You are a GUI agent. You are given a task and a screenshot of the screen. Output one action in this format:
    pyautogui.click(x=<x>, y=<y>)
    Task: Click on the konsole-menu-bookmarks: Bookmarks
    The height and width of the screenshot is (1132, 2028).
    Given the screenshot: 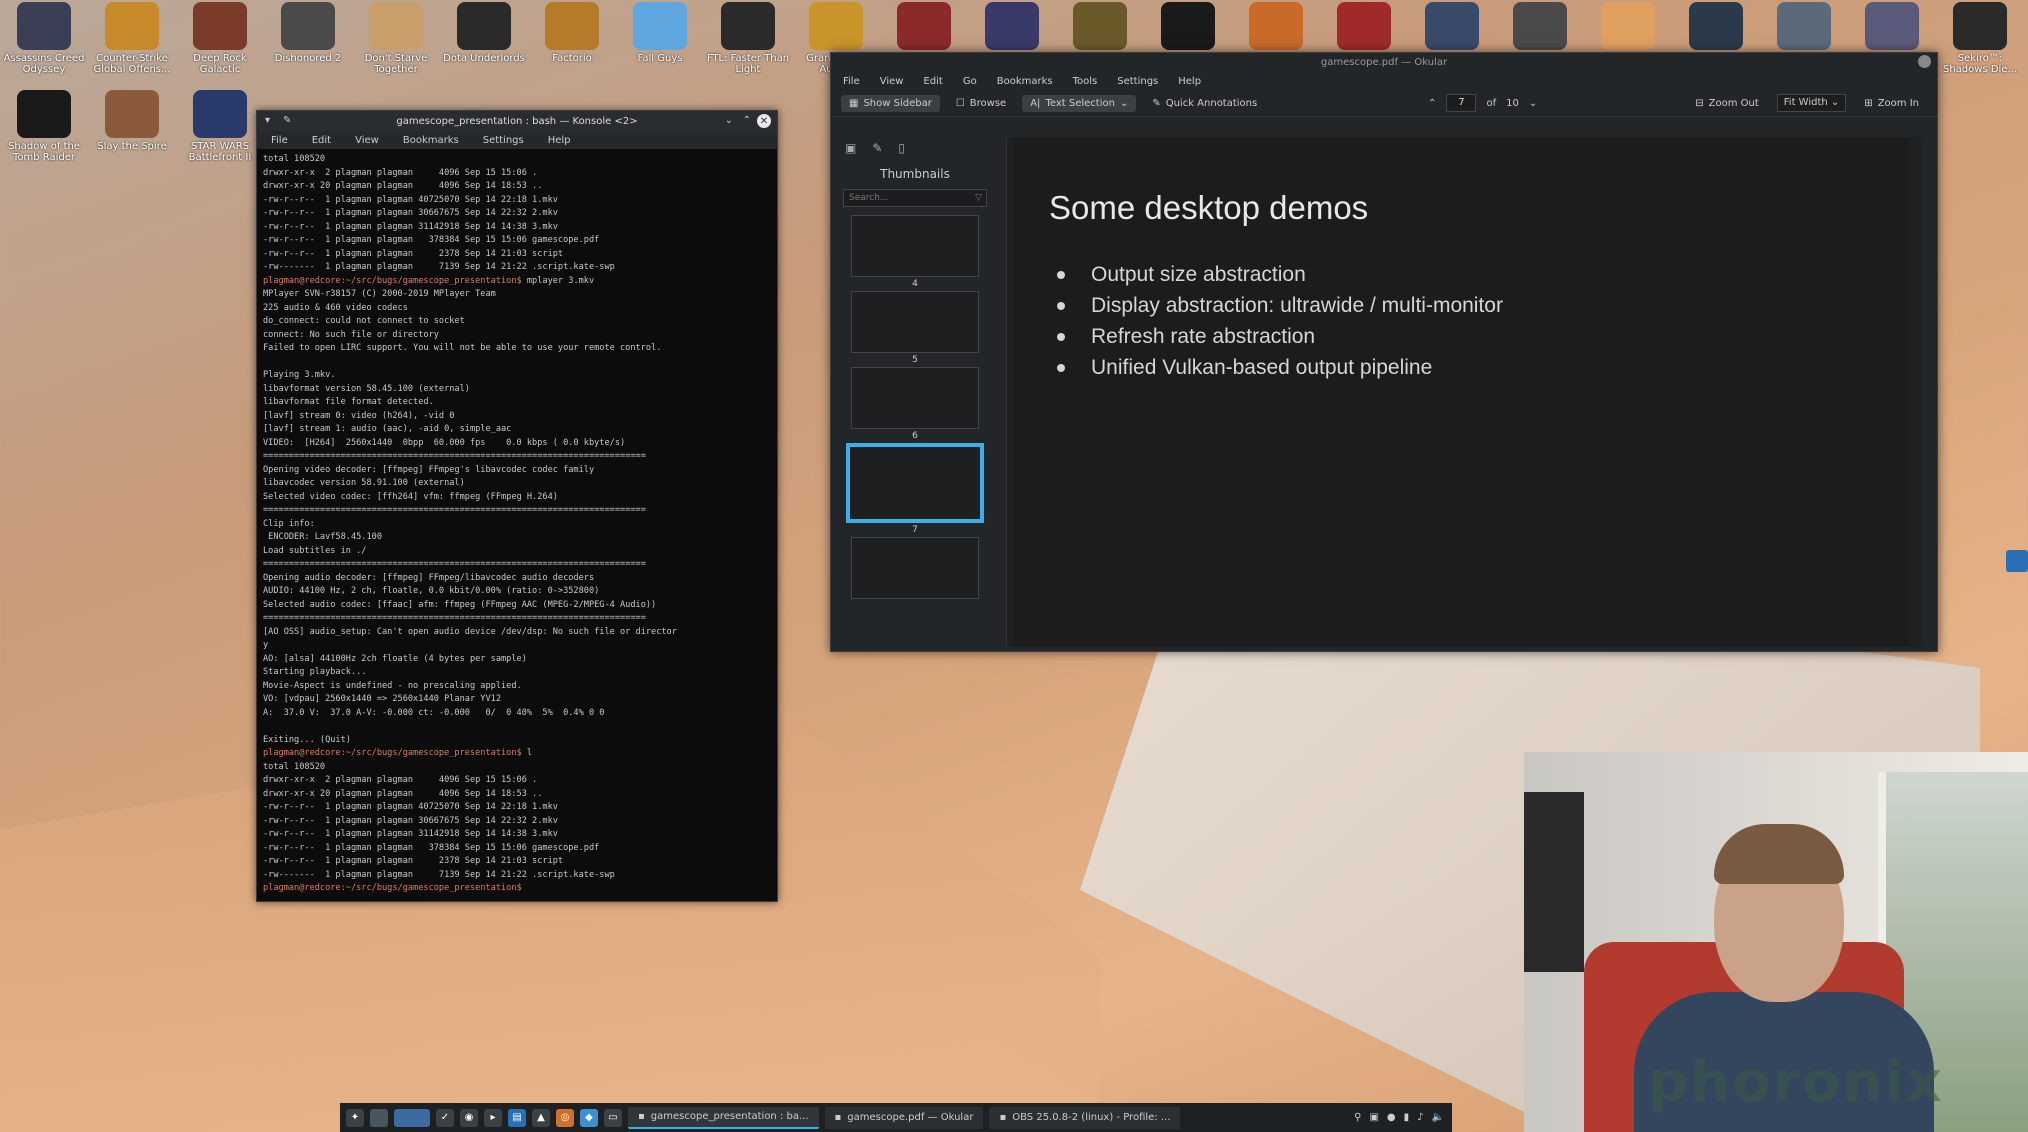 What is the action you would take?
    pyautogui.click(x=431, y=140)
    